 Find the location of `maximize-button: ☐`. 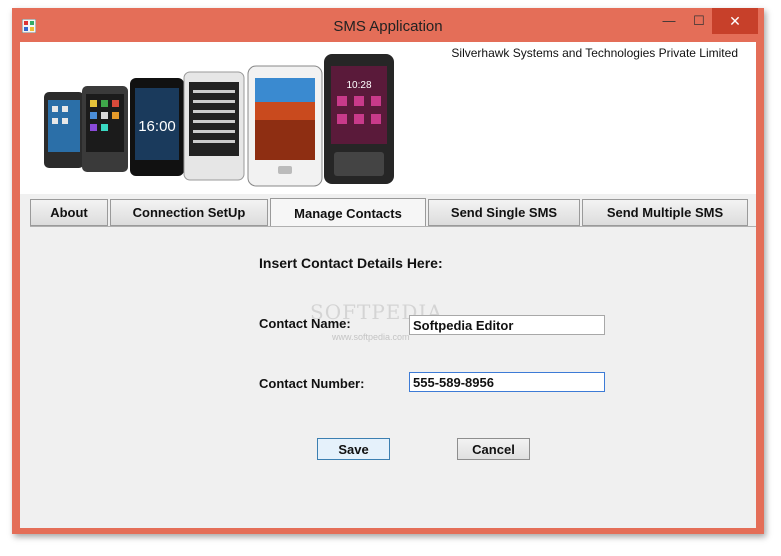

maximize-button: ☐ is located at coordinates (699, 21).